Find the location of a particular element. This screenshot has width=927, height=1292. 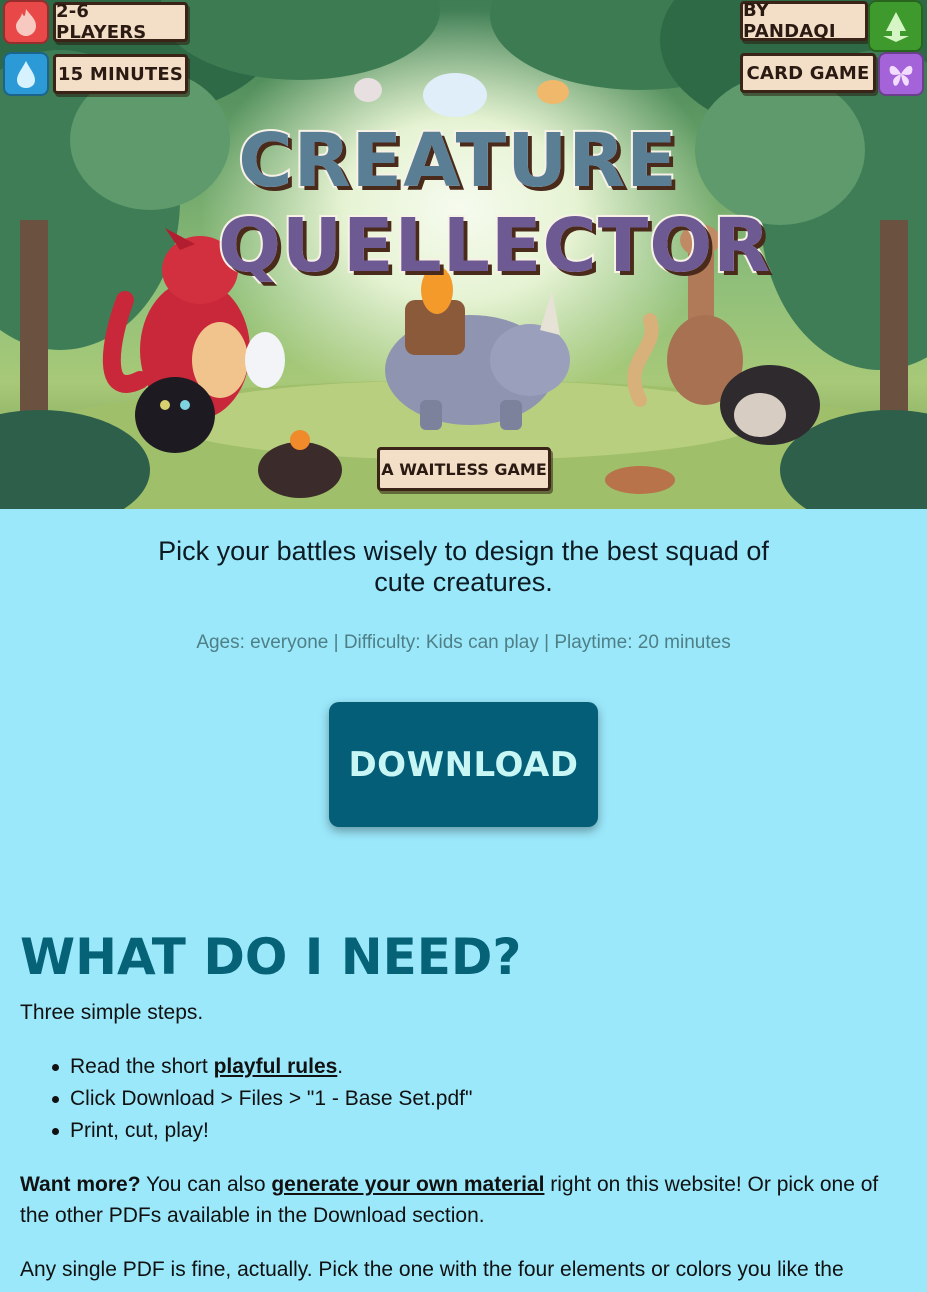

type-badge: CARD GAME is located at coordinates (808, 73).